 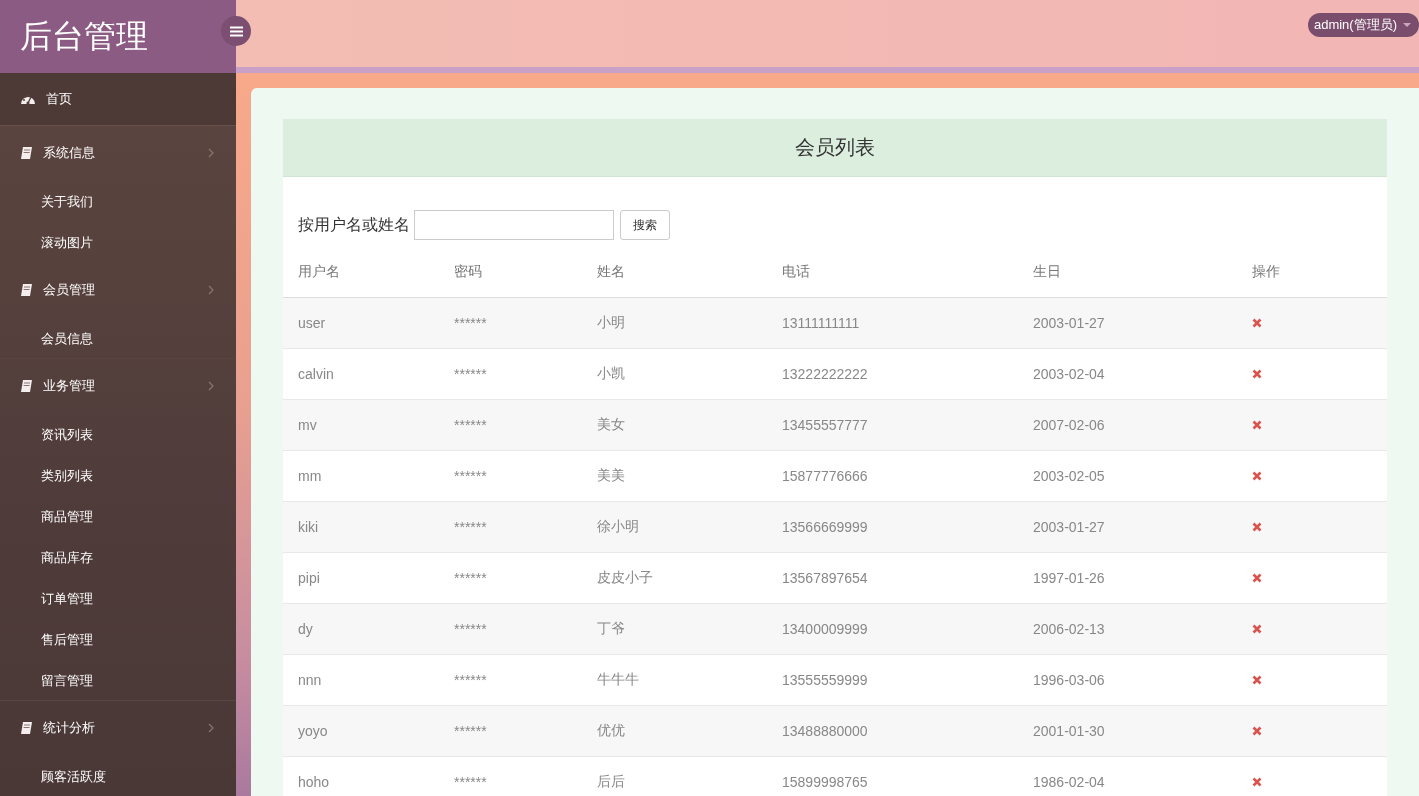 I want to click on sidebar-item: 售后管理, so click(x=67, y=639).